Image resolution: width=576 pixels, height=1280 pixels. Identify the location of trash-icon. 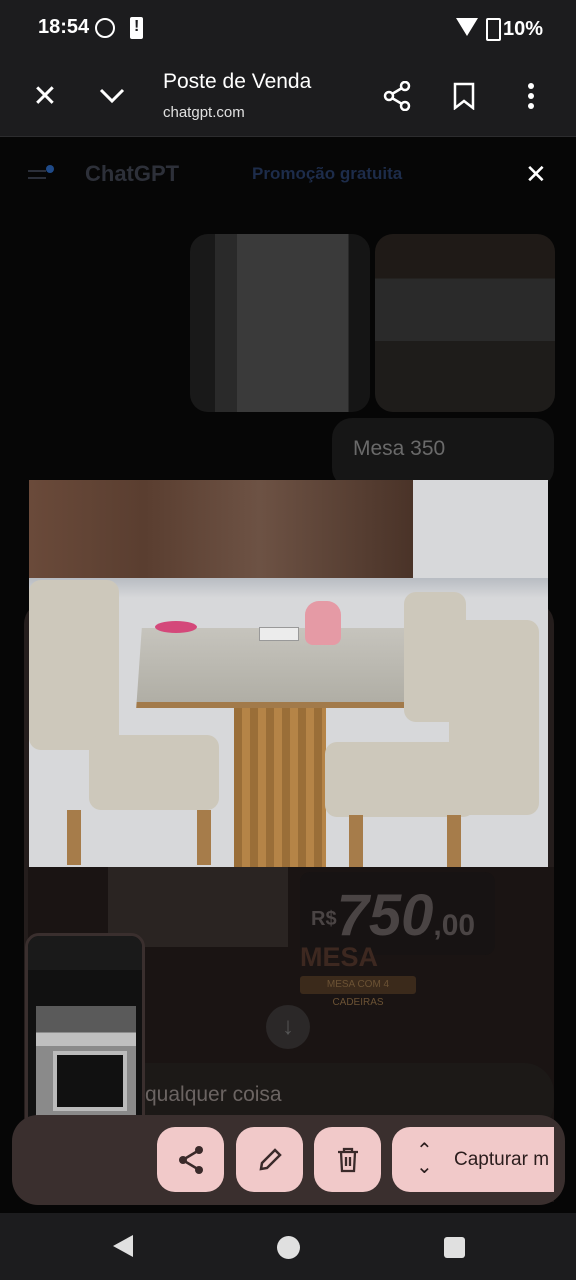
(347, 1159).